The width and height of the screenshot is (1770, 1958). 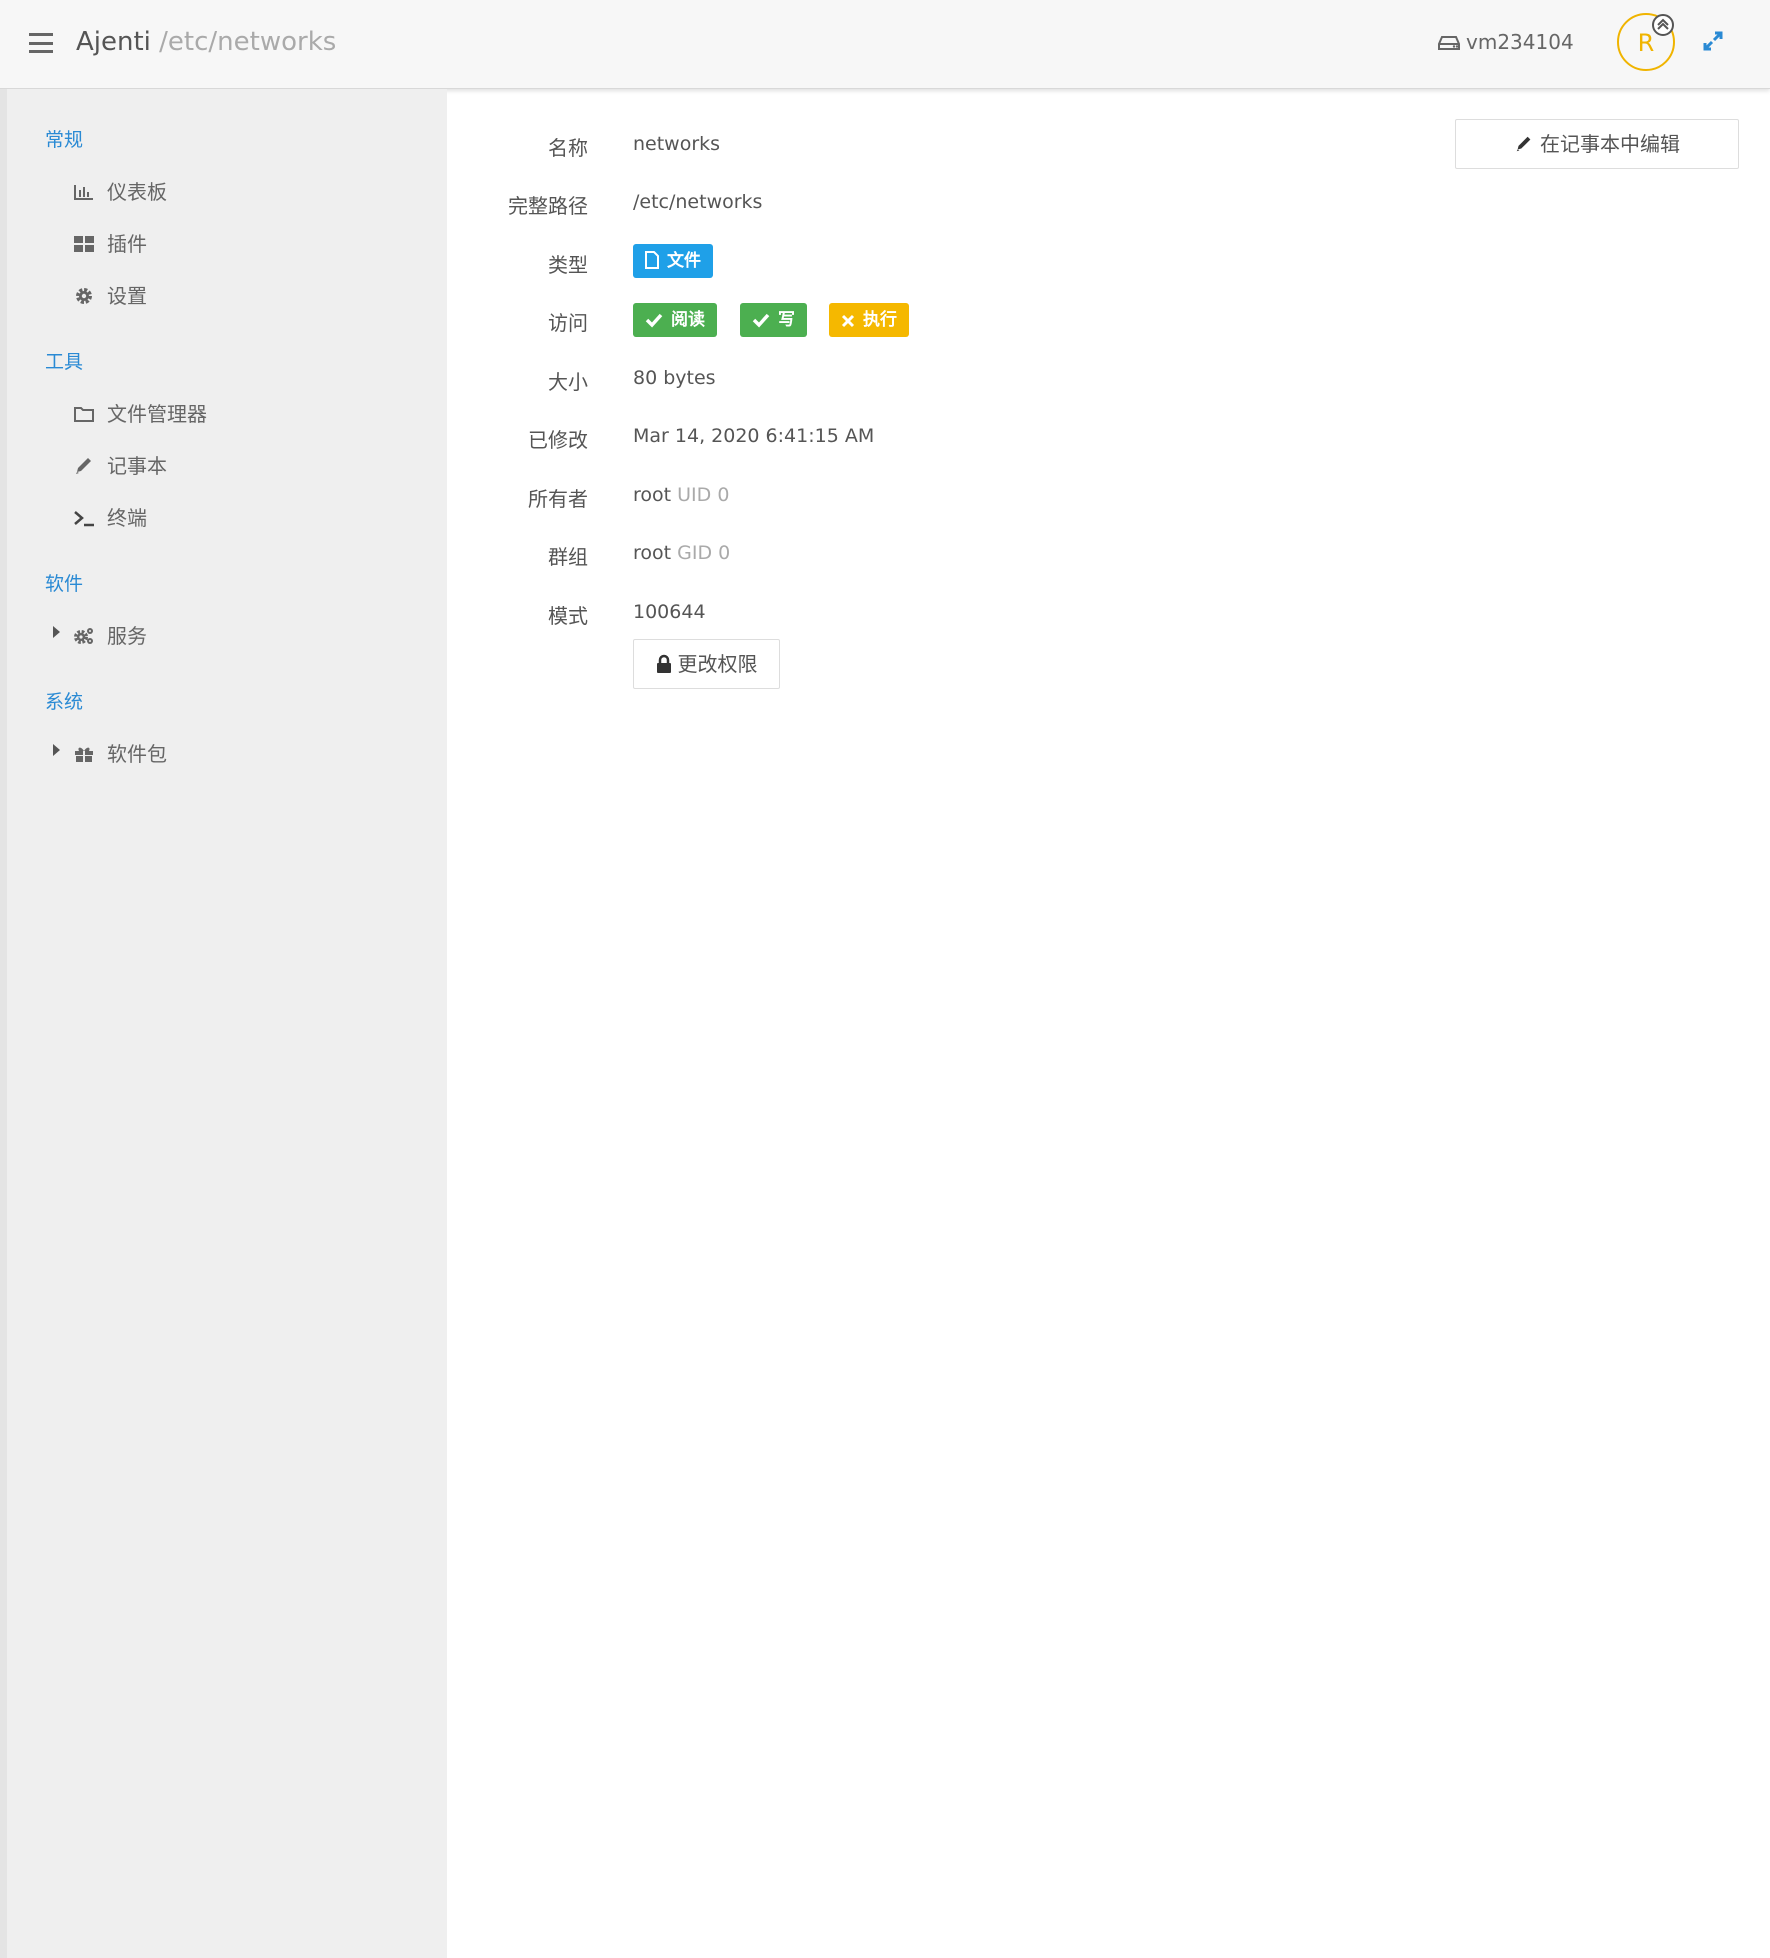 What do you see at coordinates (558, 499) in the screenshot?
I see `owner-label: 所有者` at bounding box center [558, 499].